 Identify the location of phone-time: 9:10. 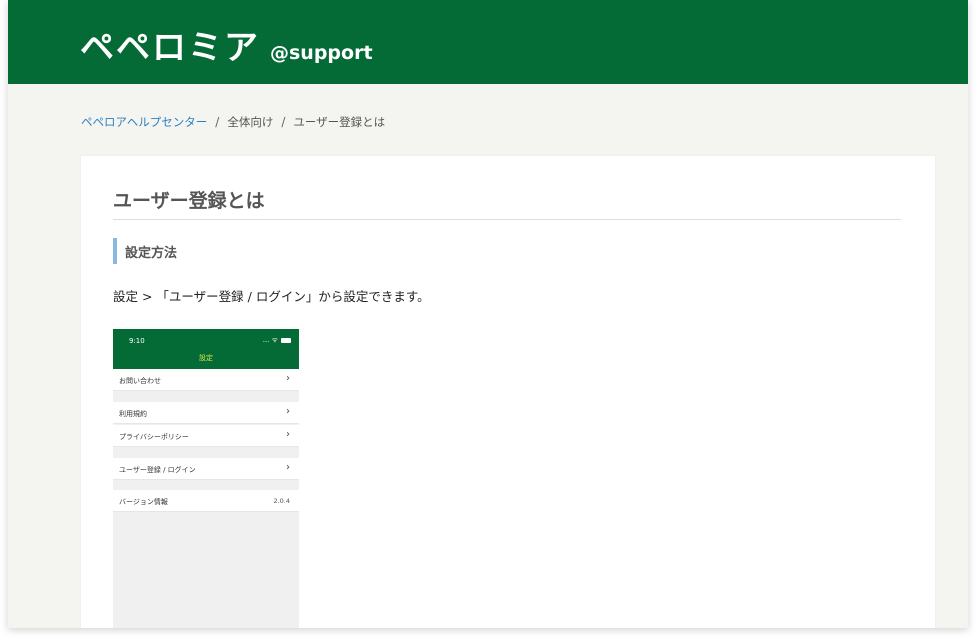
(137, 341).